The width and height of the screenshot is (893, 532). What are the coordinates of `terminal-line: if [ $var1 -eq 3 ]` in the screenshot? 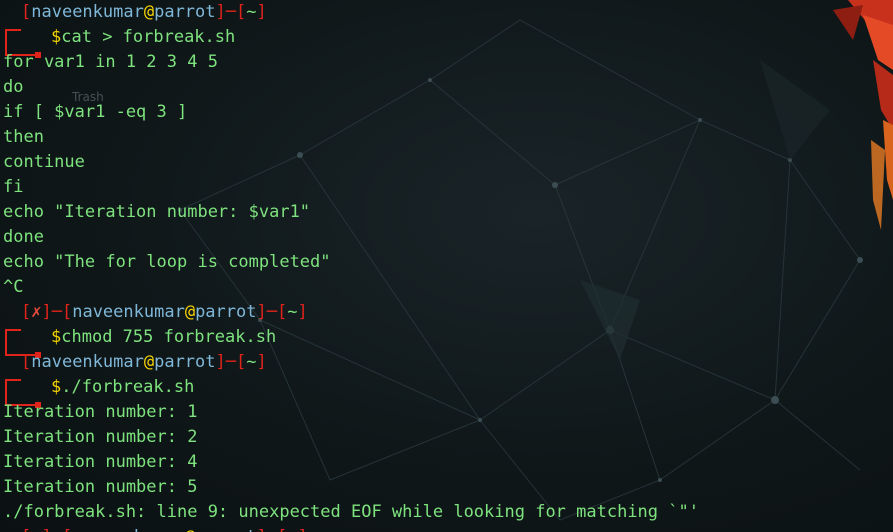 It's located at (95, 112).